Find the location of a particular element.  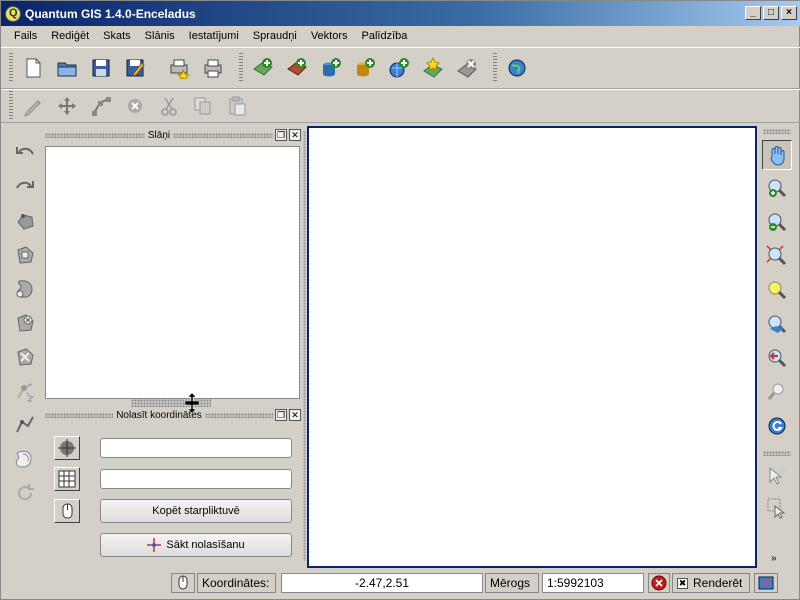

refresh-button is located at coordinates (777, 426).